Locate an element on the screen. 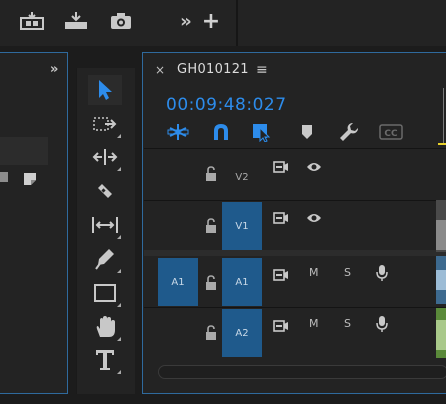 The width and height of the screenshot is (446, 404). add-icon: + is located at coordinates (211, 21).